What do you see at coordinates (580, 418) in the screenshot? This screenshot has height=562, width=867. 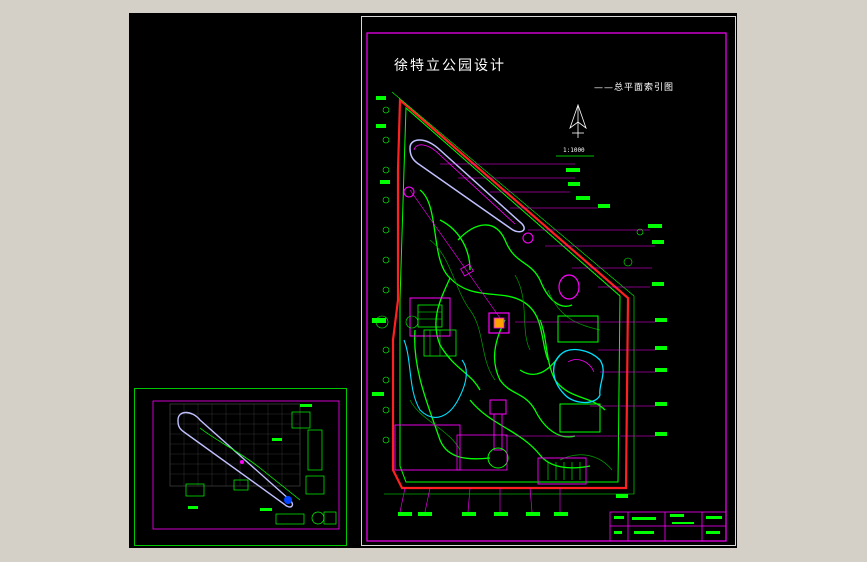 I see `southeast-building` at bounding box center [580, 418].